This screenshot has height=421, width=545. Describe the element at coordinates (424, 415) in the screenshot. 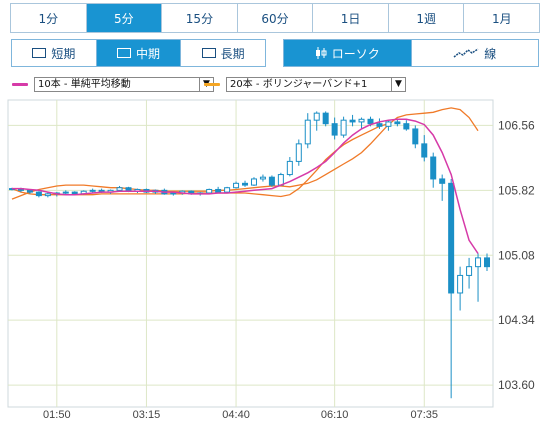

I see `x-tick-label: 07:35` at that location.